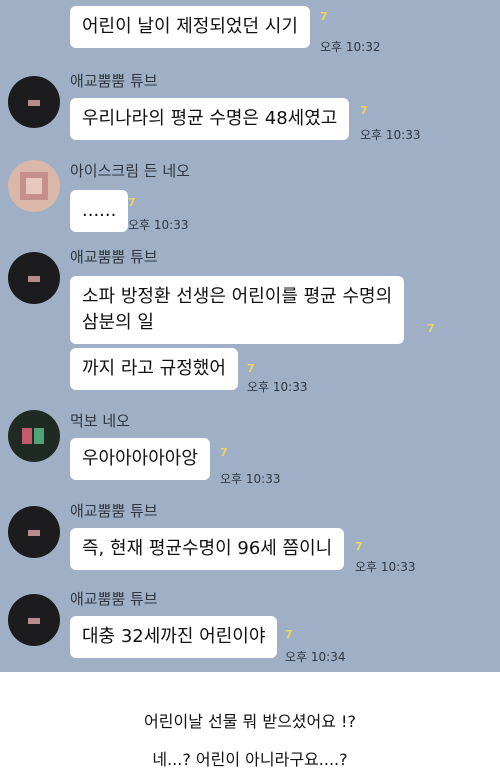  What do you see at coordinates (210, 119) in the screenshot?
I see `message-bubble: 우리나라의 평균 수명은 48세였고` at bounding box center [210, 119].